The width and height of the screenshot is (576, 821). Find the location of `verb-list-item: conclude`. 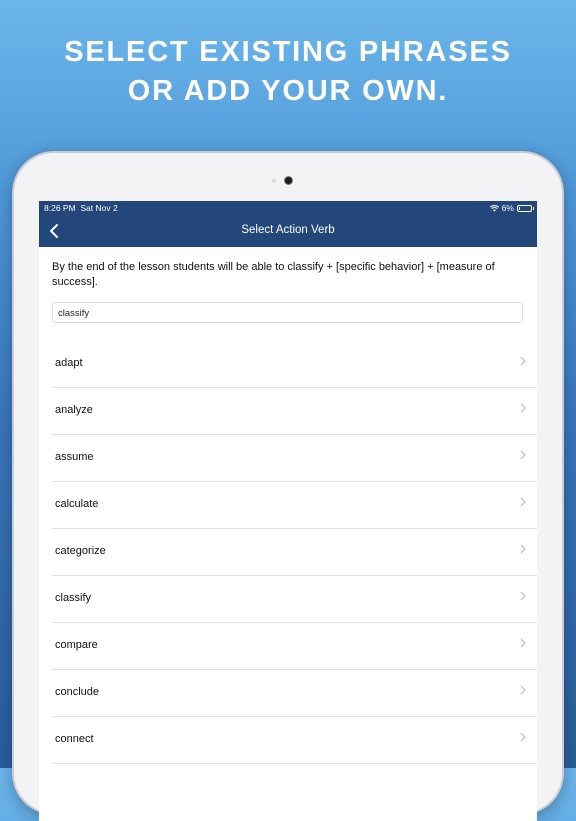

verb-list-item: conclude is located at coordinates (294, 693).